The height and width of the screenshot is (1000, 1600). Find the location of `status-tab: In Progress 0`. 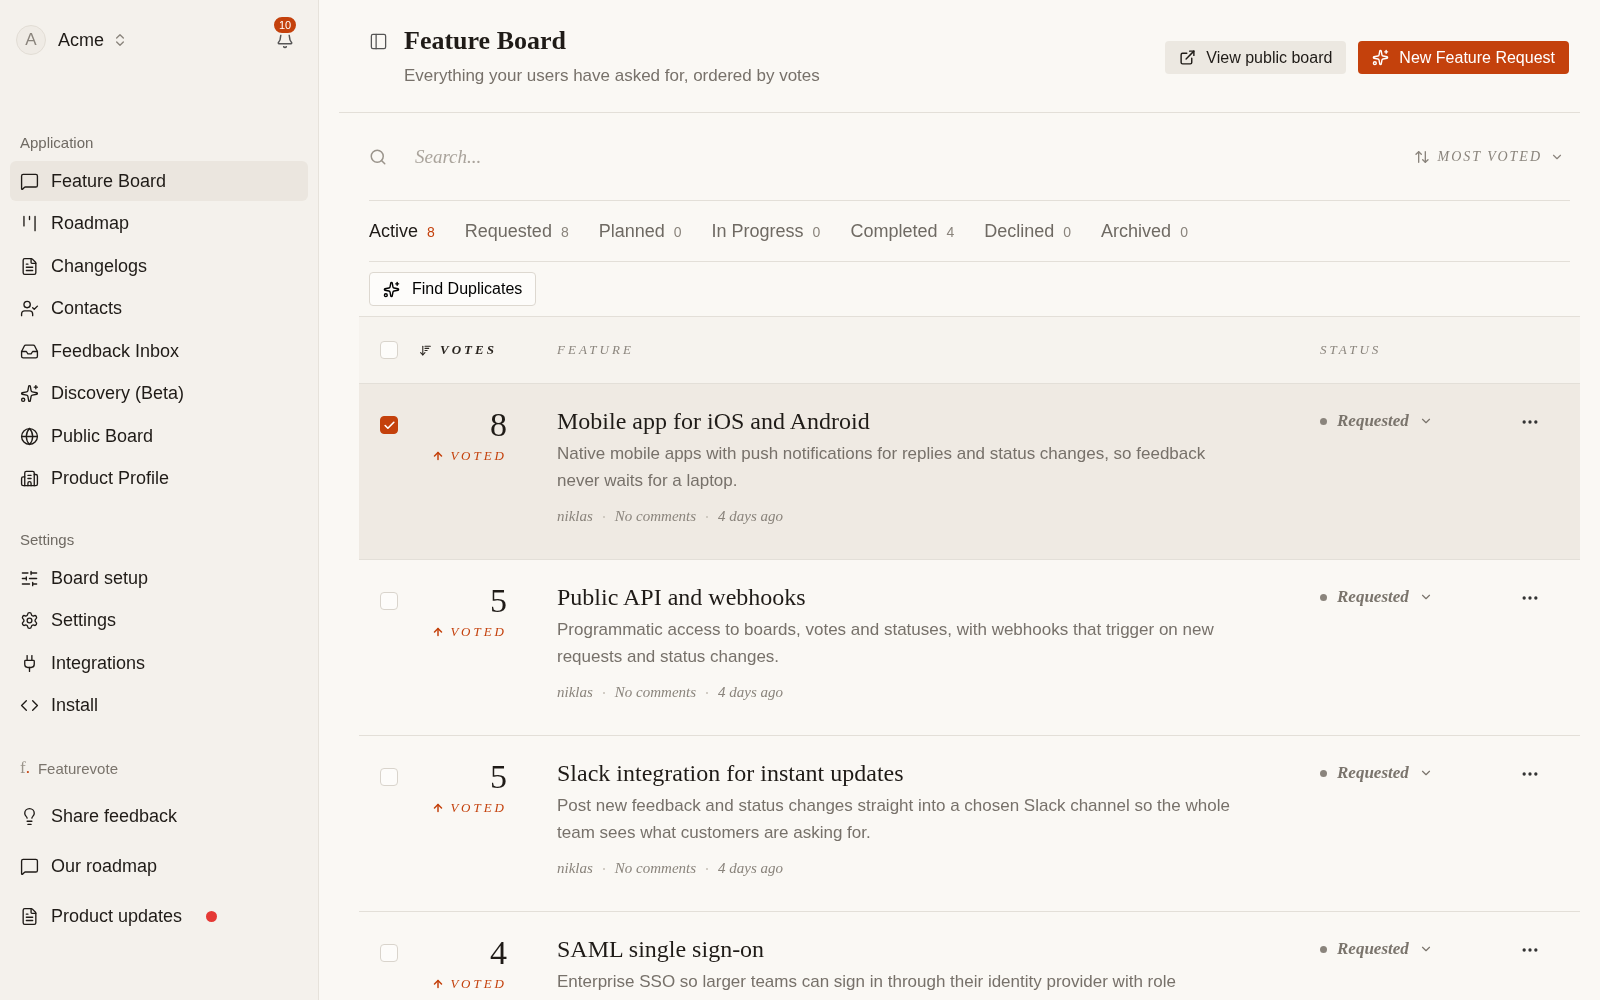

status-tab: In Progress 0 is located at coordinates (766, 231).